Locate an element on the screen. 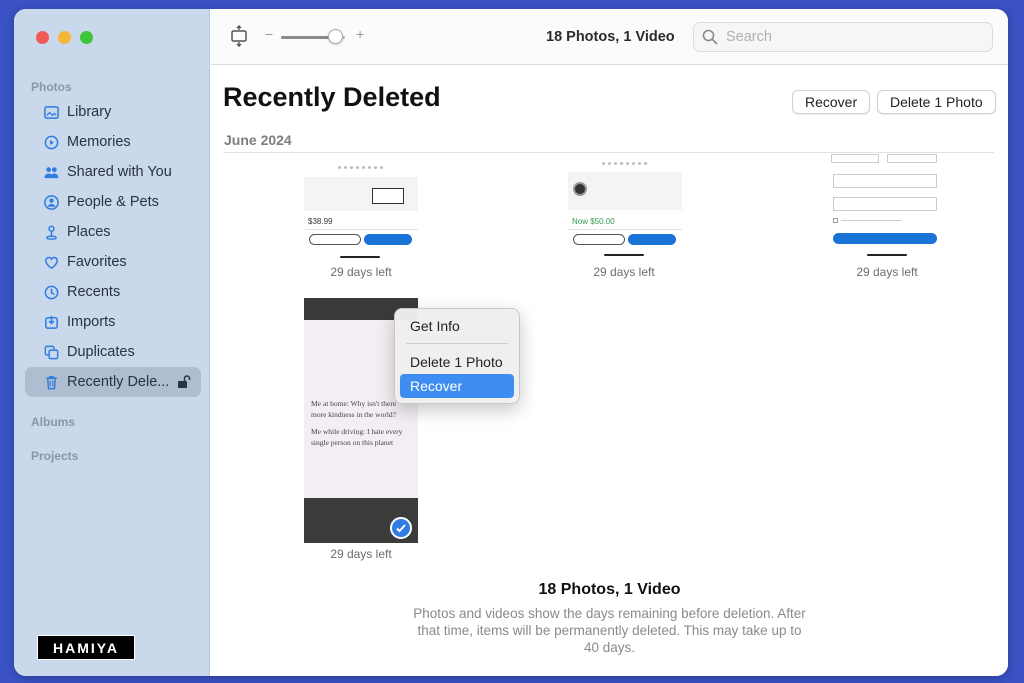 The image size is (1024, 683). sidebar-item-label: Memories is located at coordinates (99, 142).